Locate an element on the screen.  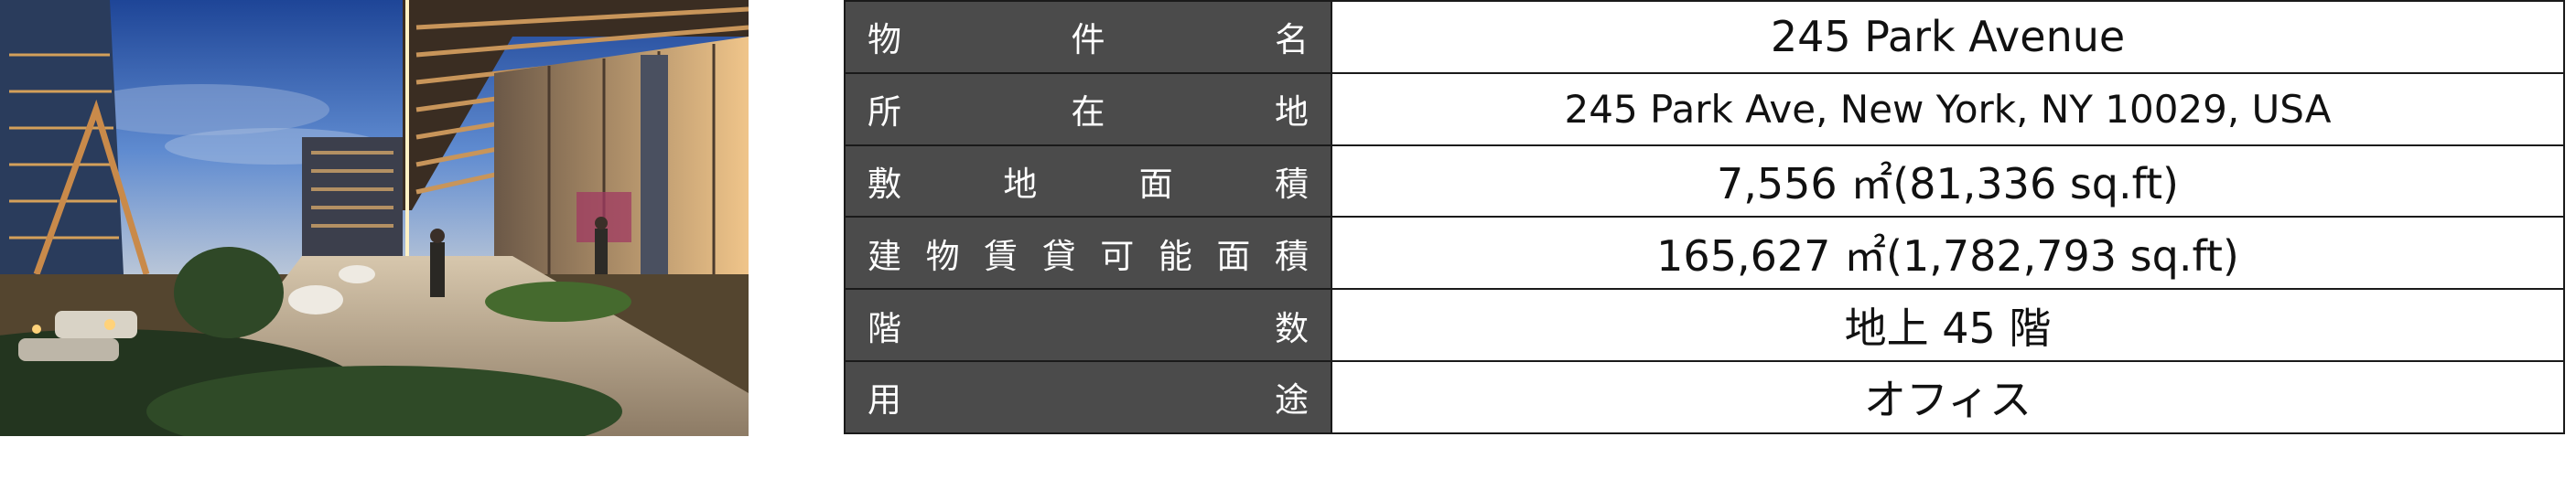
row-value-floors: 地上 45 階 is located at coordinates (1948, 325).